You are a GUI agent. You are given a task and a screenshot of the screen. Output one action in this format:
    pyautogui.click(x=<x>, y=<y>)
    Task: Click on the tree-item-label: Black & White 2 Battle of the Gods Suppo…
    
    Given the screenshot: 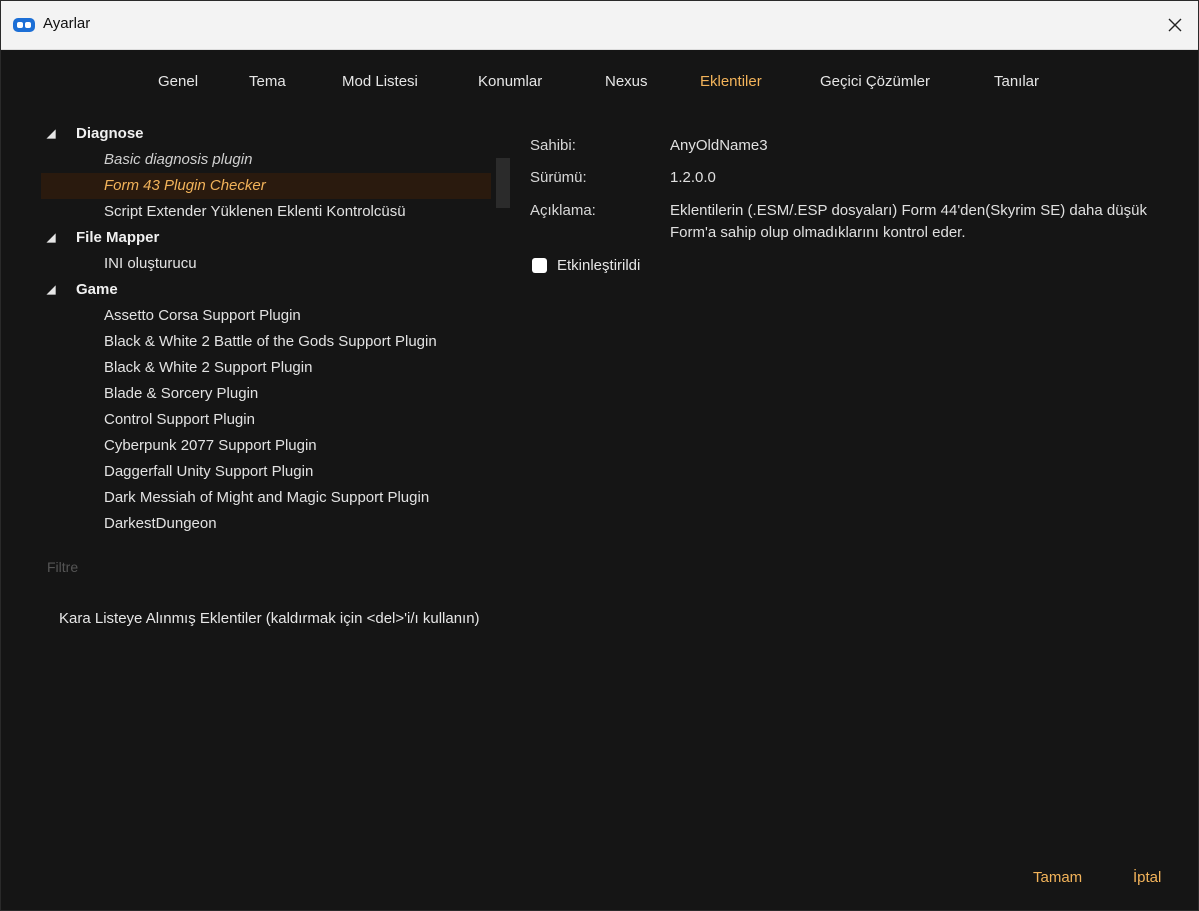 What is the action you would take?
    pyautogui.click(x=270, y=341)
    